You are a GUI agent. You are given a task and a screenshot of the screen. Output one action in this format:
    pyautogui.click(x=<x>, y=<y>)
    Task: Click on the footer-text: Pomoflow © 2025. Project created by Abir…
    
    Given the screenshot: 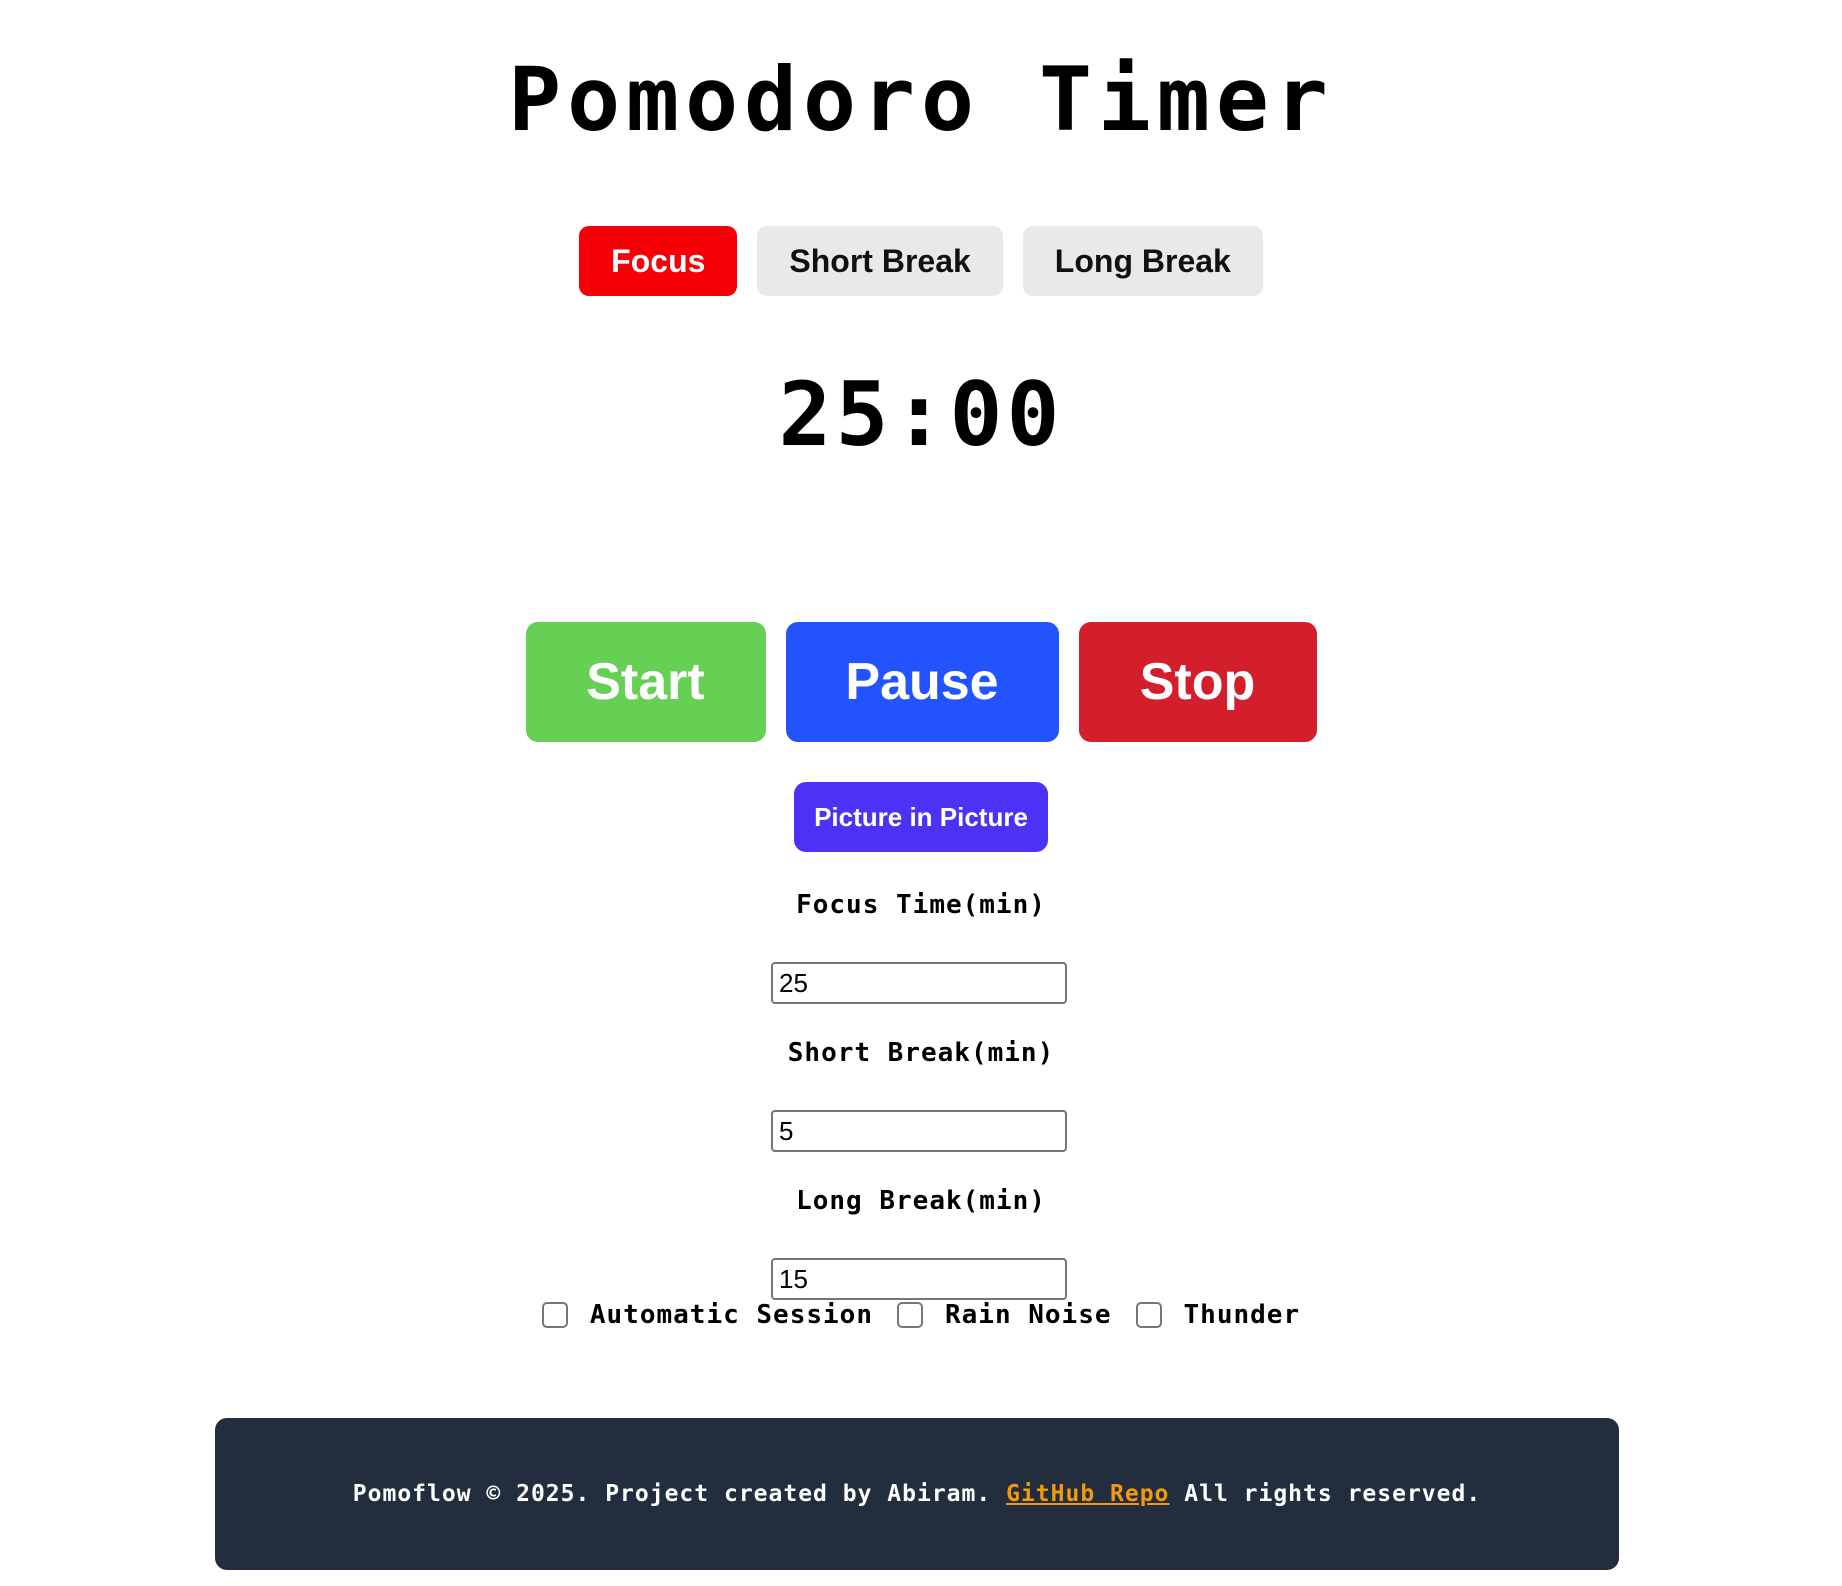 What is the action you would take?
    pyautogui.click(x=679, y=1494)
    